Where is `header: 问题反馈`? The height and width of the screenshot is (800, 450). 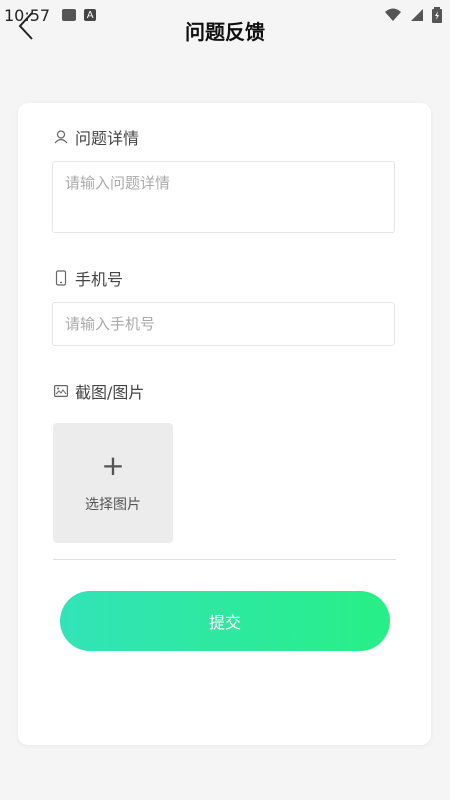 header: 问题反馈 is located at coordinates (225, 28).